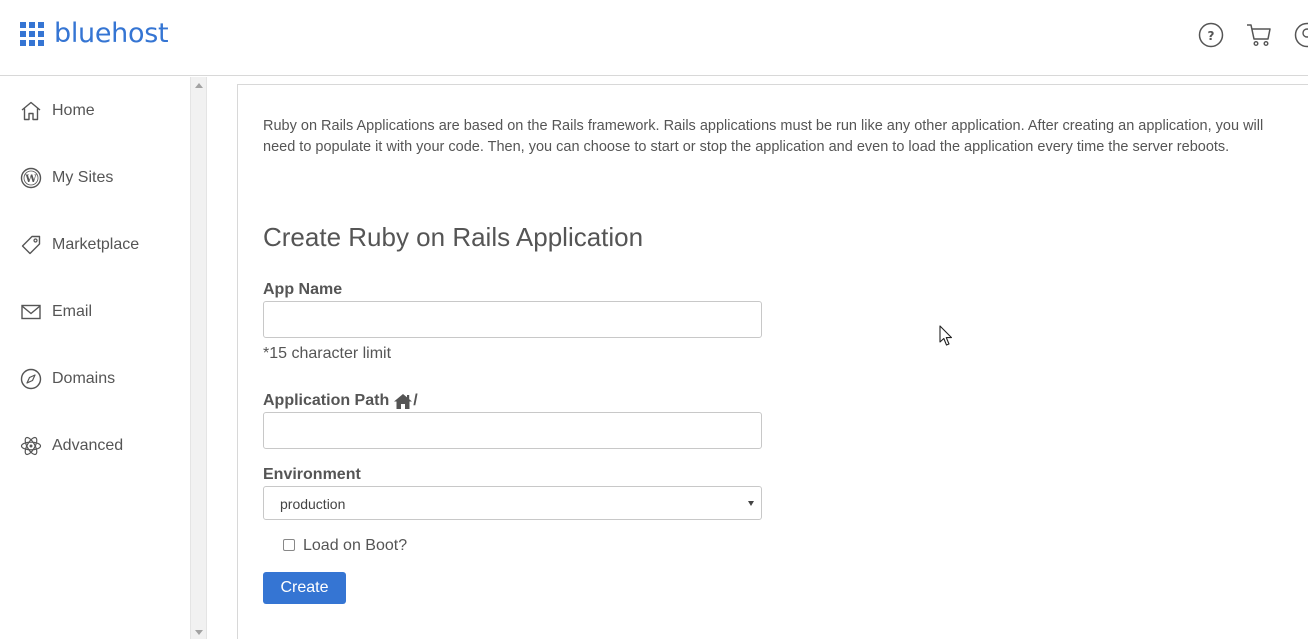 The image size is (1308, 639). I want to click on sidebar-item-my-sites: W My Sites, so click(95, 178).